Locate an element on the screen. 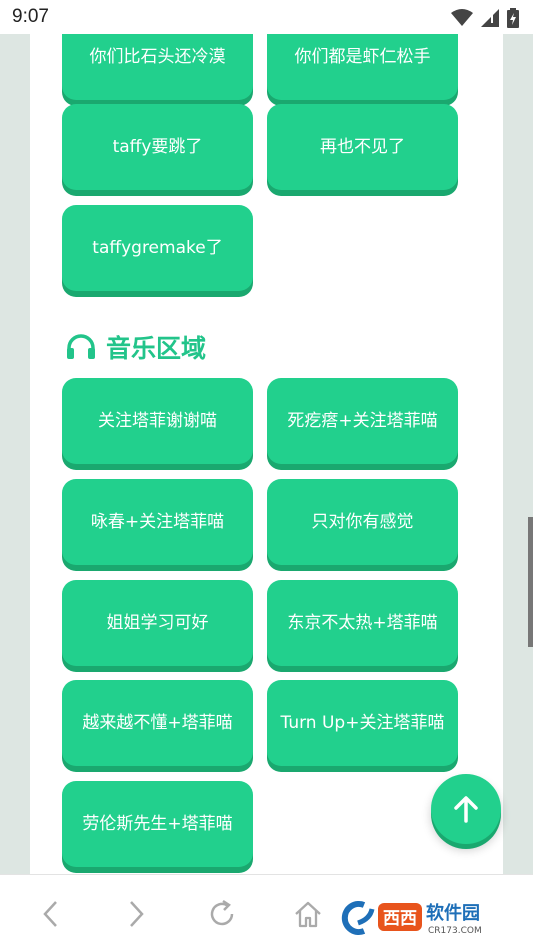 The height and width of the screenshot is (949, 533). button-label: Turn Up+关注塔菲喵 is located at coordinates (362, 723).